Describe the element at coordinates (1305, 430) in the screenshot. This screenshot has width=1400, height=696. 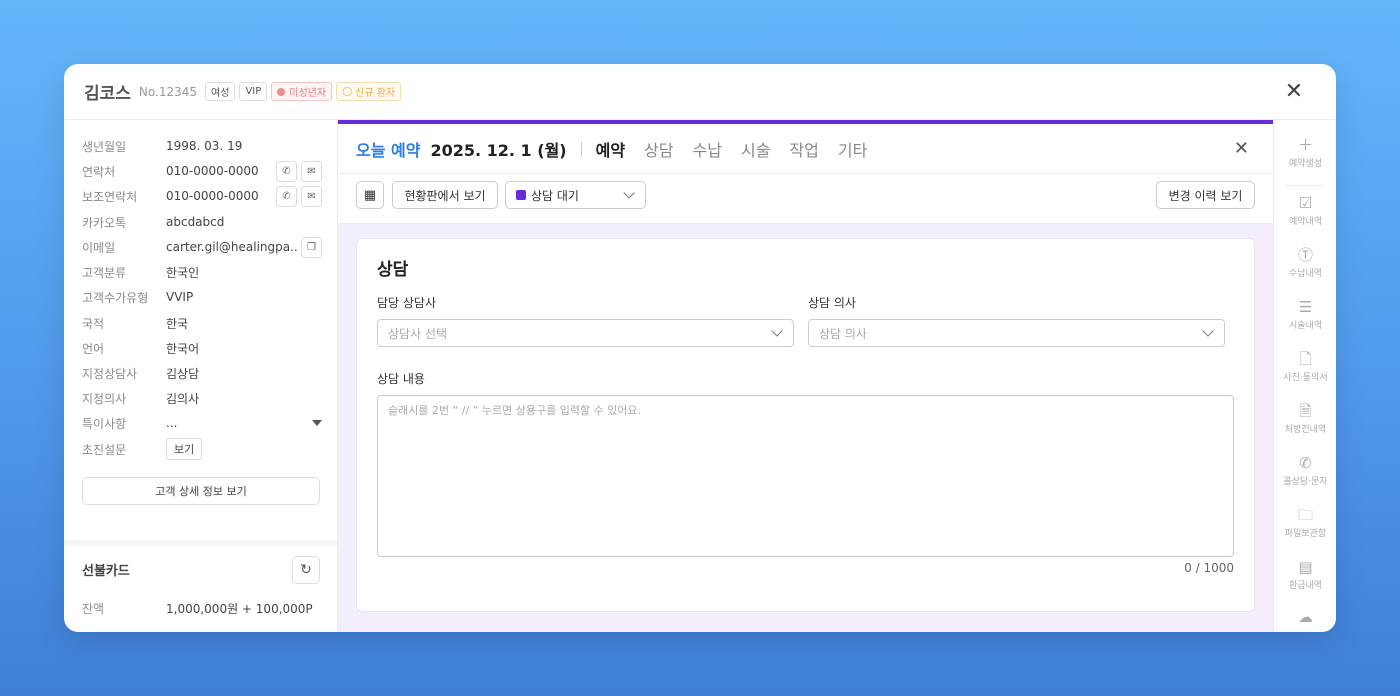
I see `sidebar-item-label: 처방전내역` at that location.